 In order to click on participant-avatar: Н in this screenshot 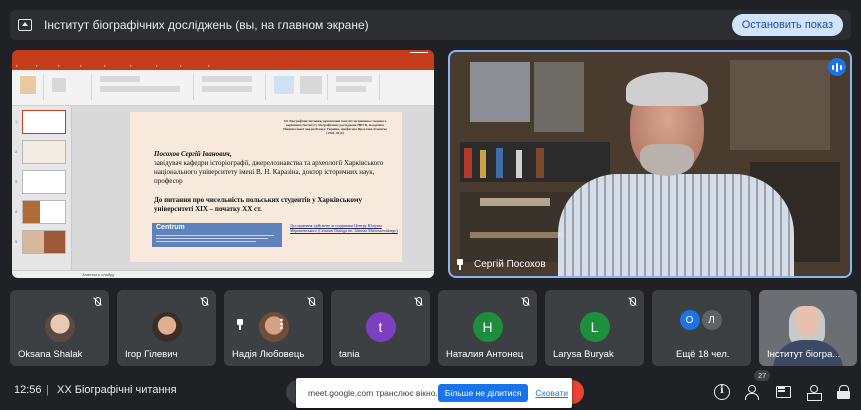, I will do `click(487, 327)`.